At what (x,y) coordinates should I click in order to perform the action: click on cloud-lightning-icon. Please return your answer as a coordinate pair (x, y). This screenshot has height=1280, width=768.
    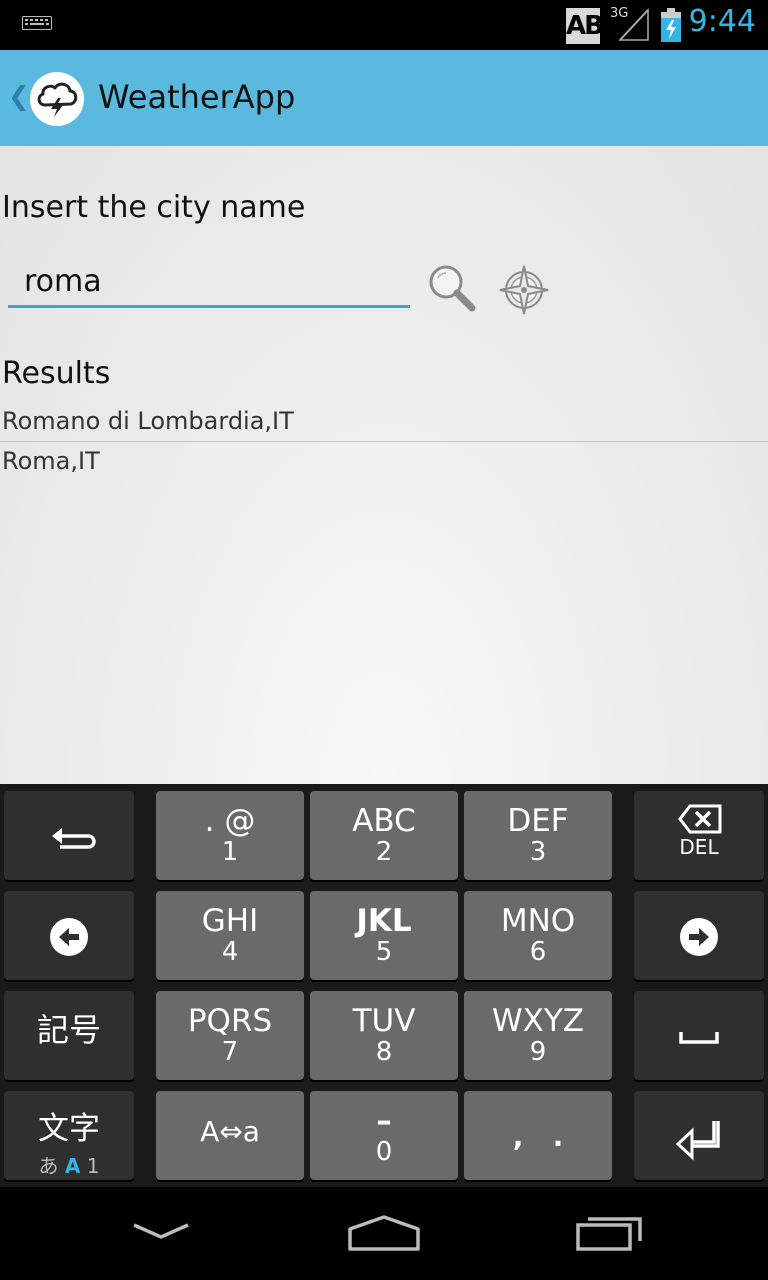
    Looking at the image, I should click on (57, 99).